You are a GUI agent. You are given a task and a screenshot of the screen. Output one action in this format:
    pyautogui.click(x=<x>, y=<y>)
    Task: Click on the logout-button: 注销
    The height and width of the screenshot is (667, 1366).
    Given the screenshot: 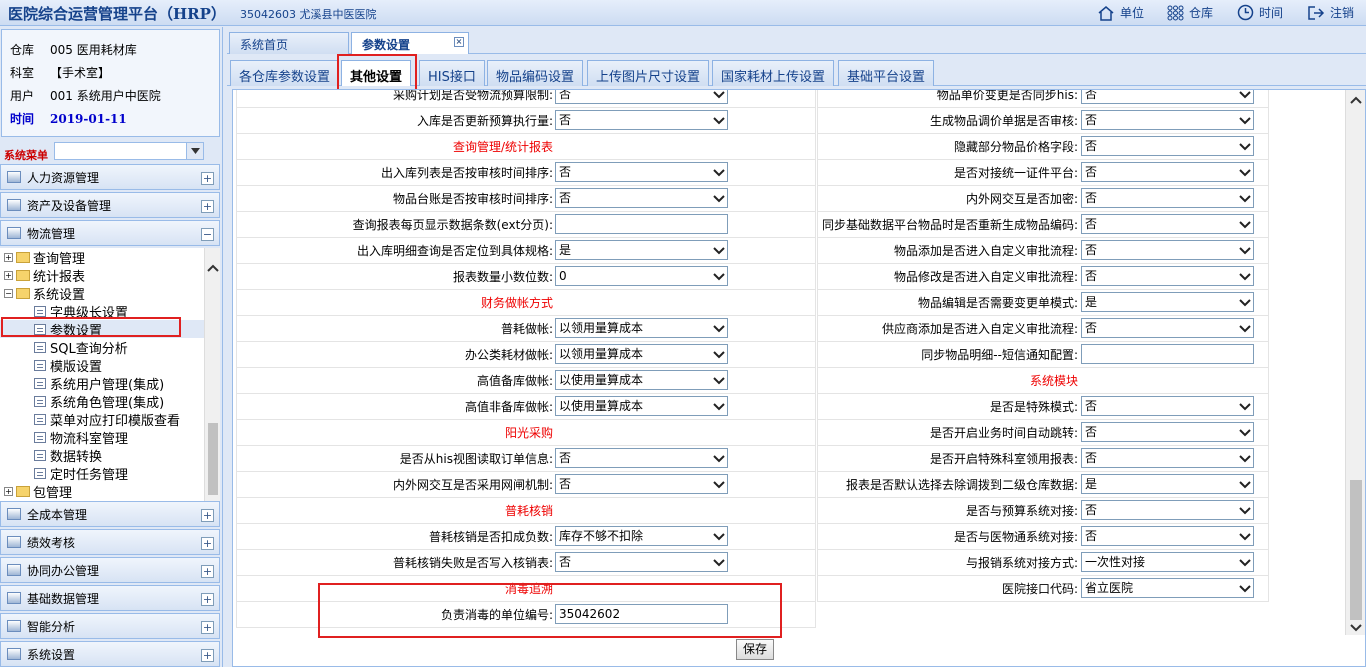 What is the action you would take?
    pyautogui.click(x=1330, y=12)
    